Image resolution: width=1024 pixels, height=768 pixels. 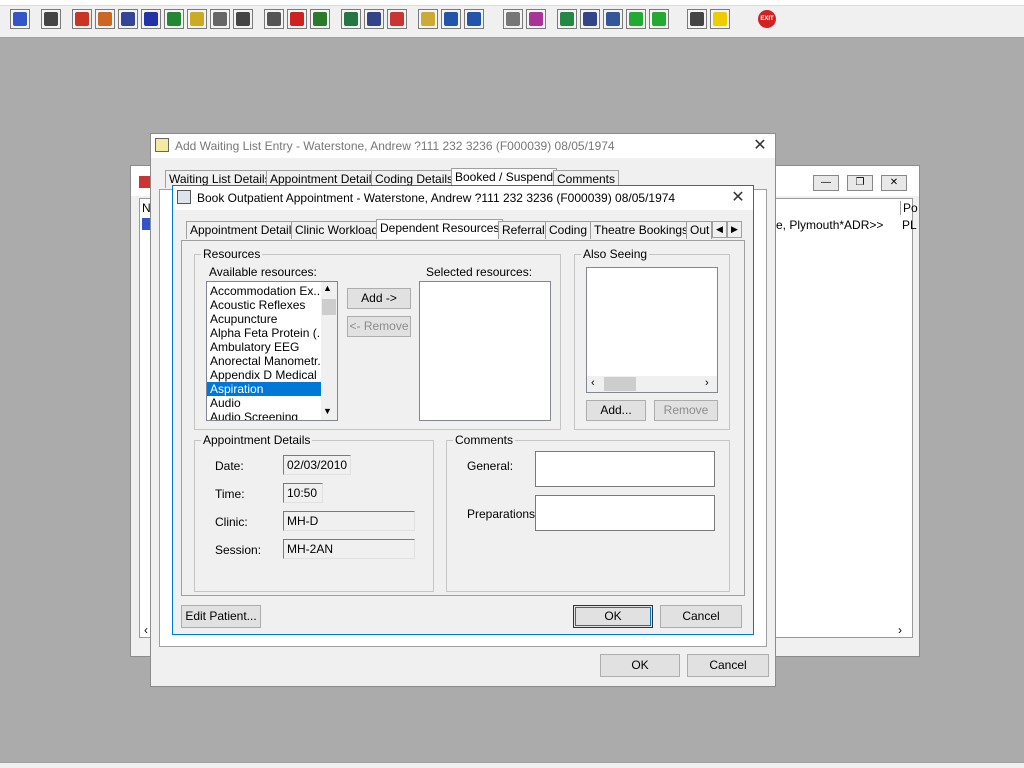 What do you see at coordinates (264, 403) in the screenshot?
I see `list-item: Audio` at bounding box center [264, 403].